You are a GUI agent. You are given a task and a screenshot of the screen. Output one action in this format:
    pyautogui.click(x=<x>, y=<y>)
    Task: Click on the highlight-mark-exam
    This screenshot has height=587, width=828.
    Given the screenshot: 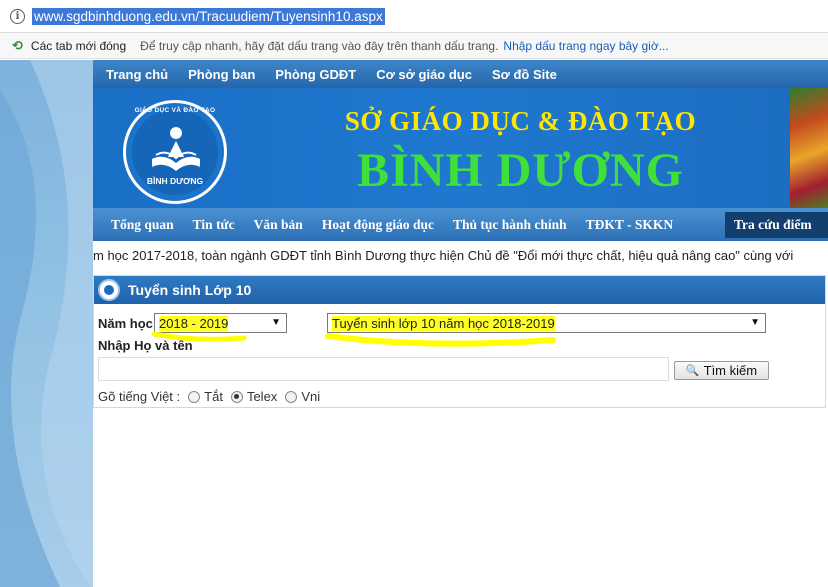 What is the action you would take?
    pyautogui.click(x=440, y=340)
    